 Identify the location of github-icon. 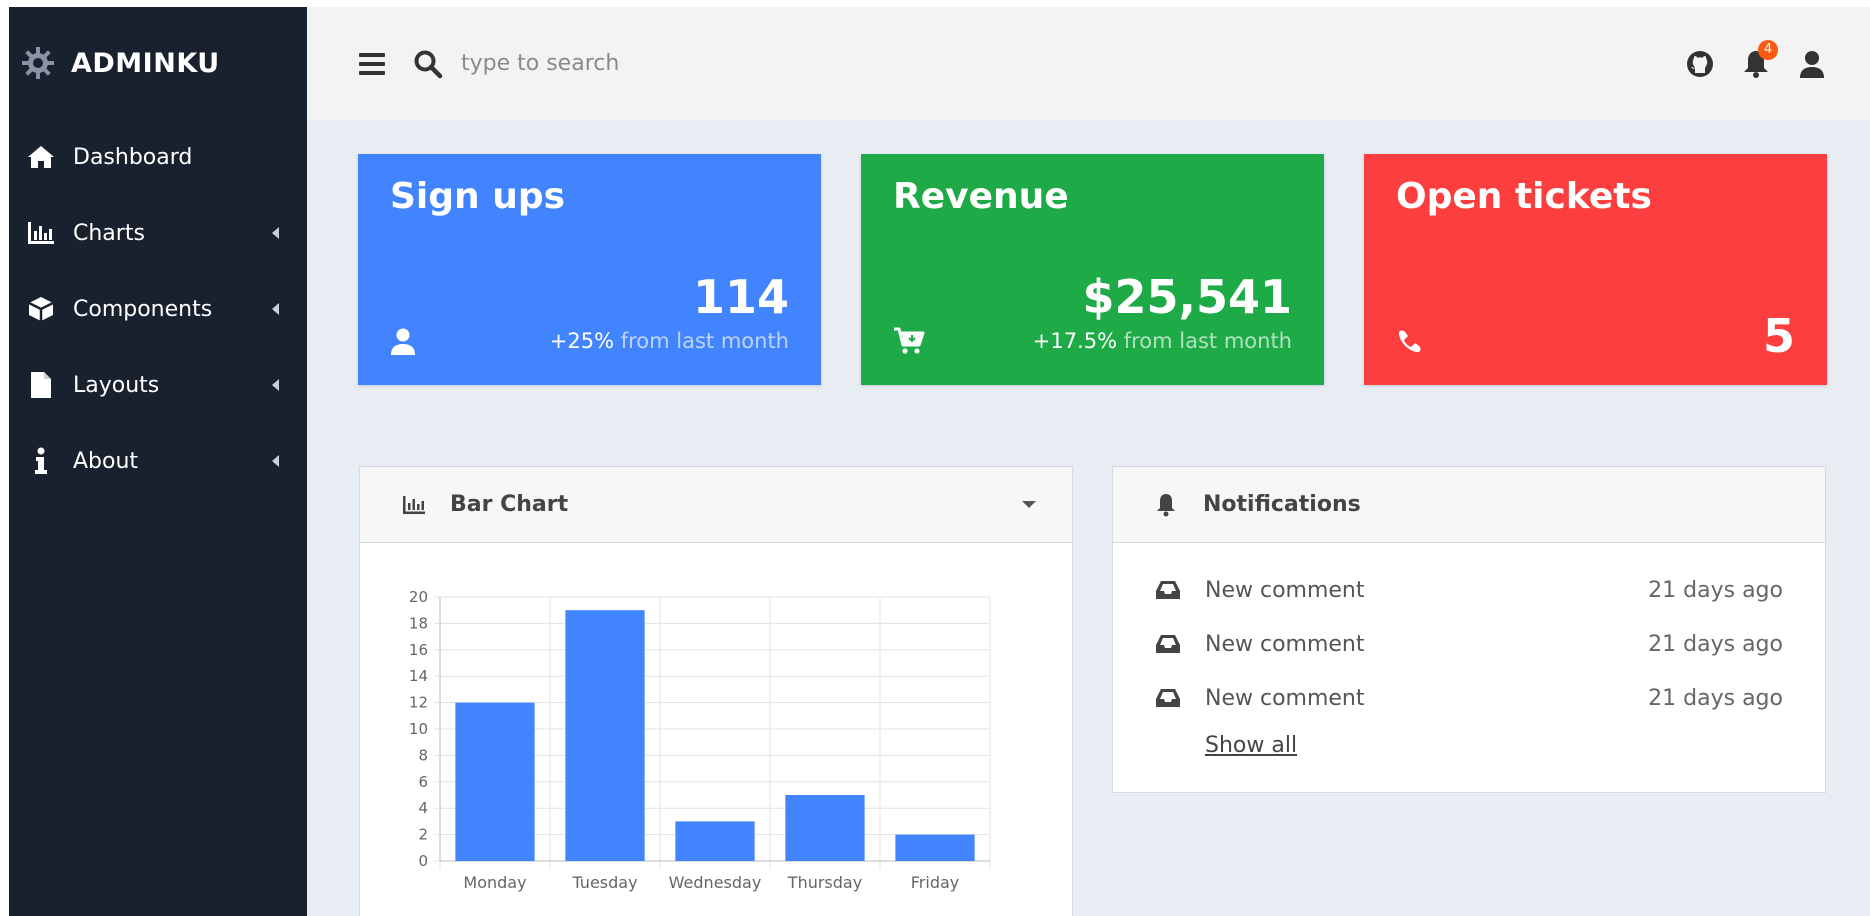
(1700, 64).